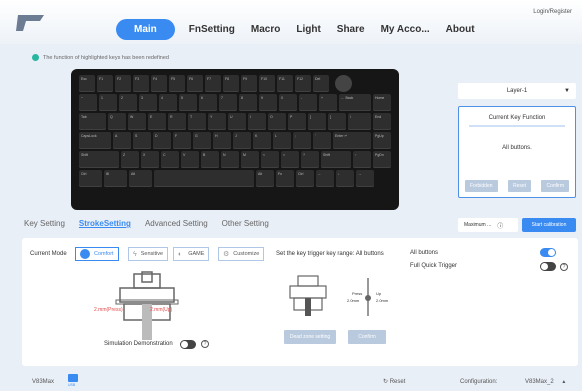 This screenshot has height=391, width=582. What do you see at coordinates (208, 102) in the screenshot?
I see `keyboard-key: 6` at bounding box center [208, 102].